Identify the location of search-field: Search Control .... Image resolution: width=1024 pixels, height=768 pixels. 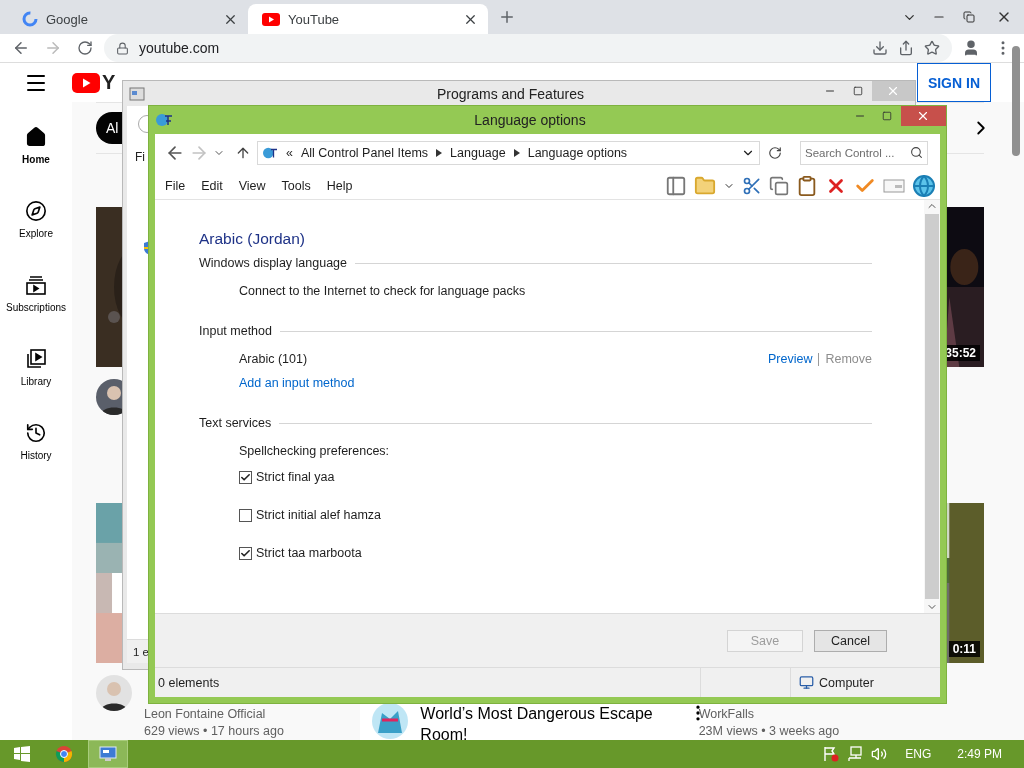
(864, 153).